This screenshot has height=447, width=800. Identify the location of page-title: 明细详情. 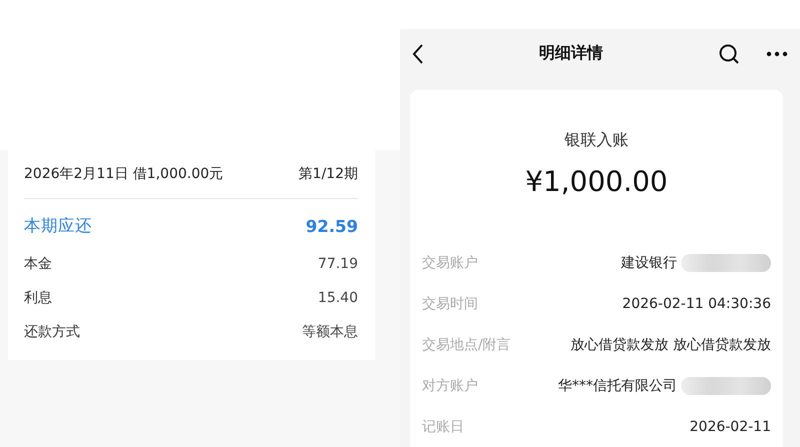
(571, 53).